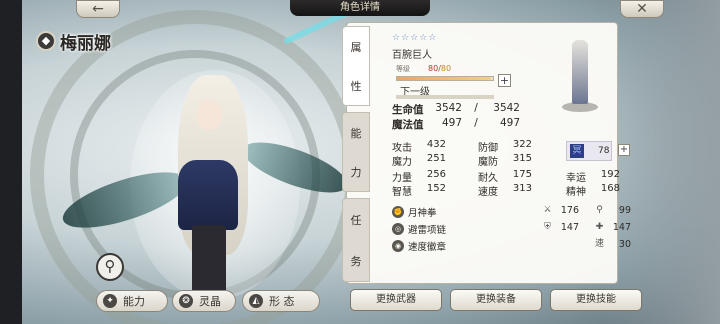  Describe the element at coordinates (433, 68) in the screenshot. I see `level-current: 80` at that location.